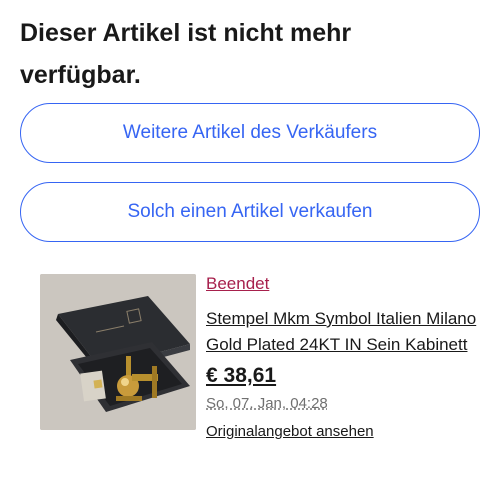 Image resolution: width=500 pixels, height=500 pixels. I want to click on product-photo-icon, so click(118, 352).